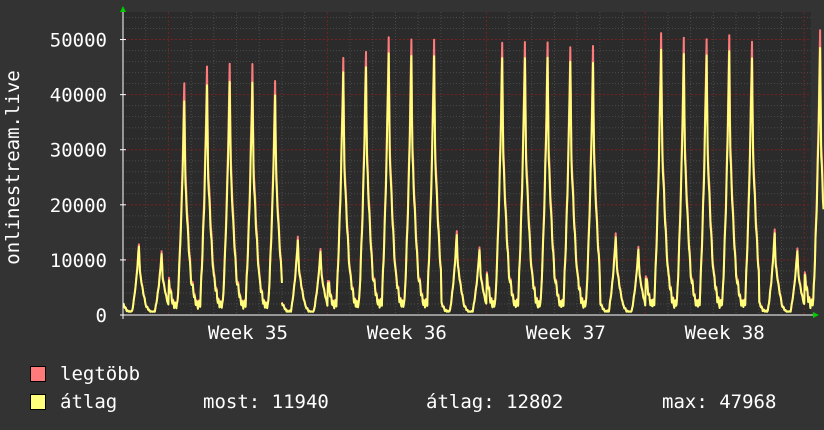  What do you see at coordinates (101, 316) in the screenshot?
I see `y-tick-label: 0` at bounding box center [101, 316].